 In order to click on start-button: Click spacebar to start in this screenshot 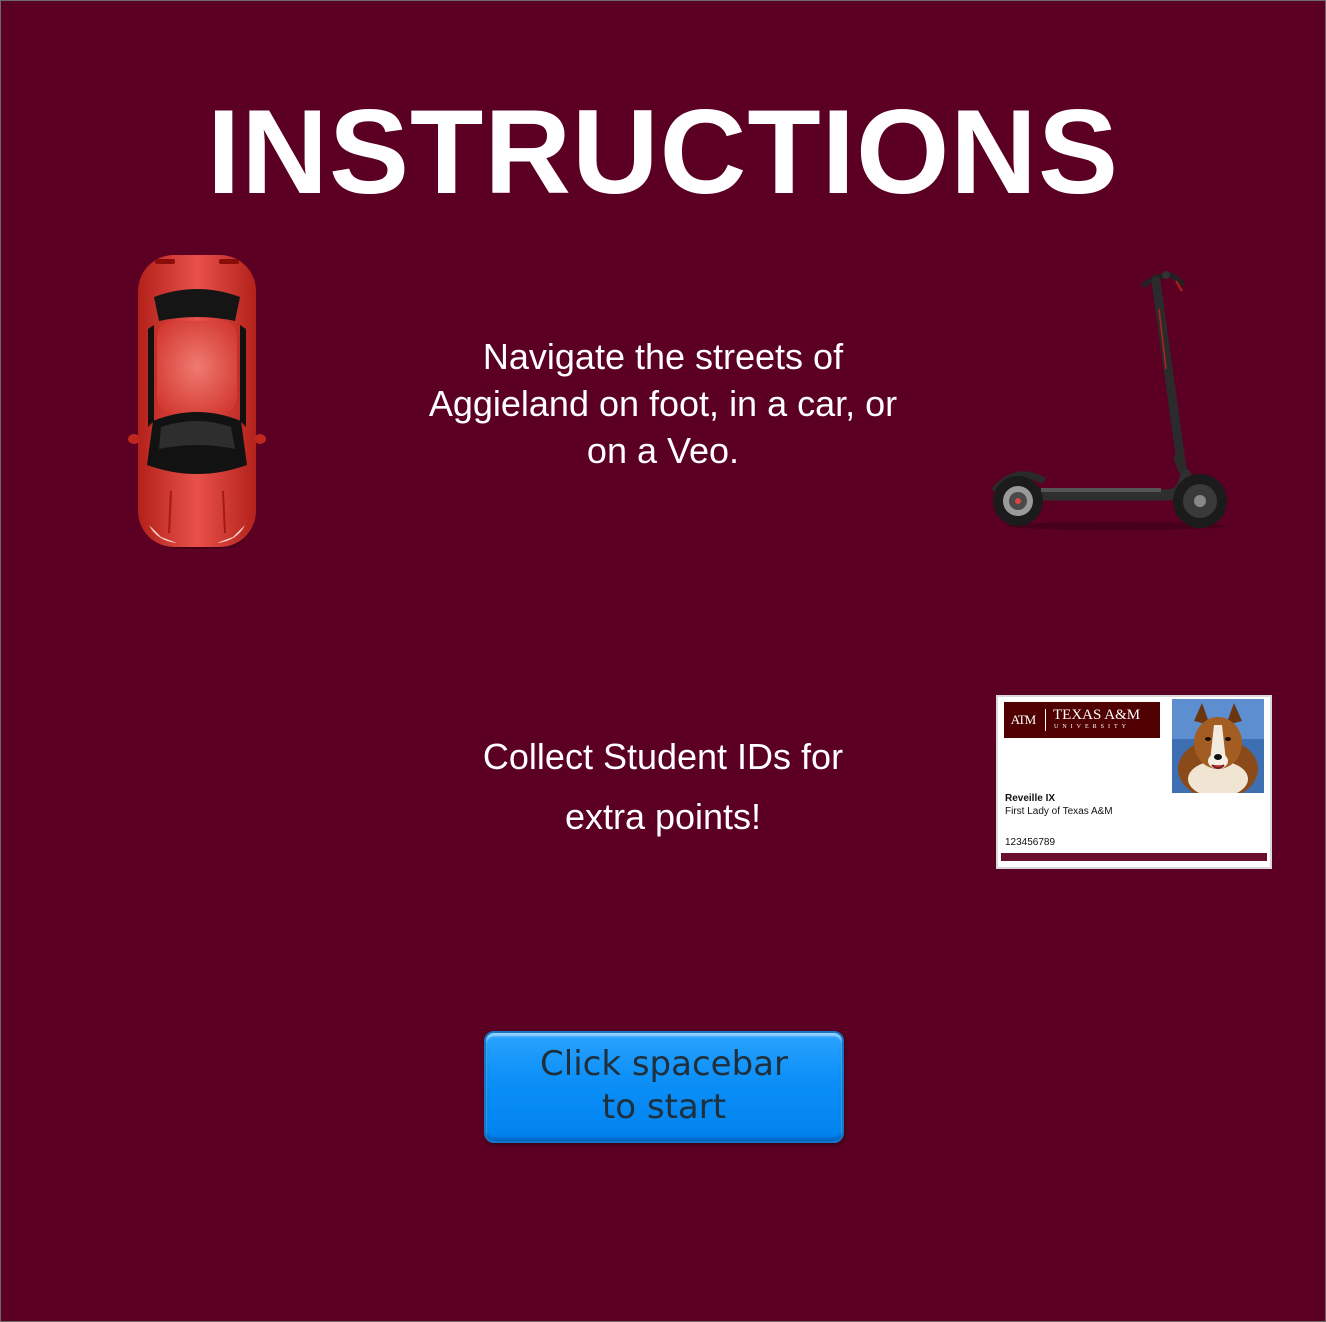, I will do `click(664, 1087)`.